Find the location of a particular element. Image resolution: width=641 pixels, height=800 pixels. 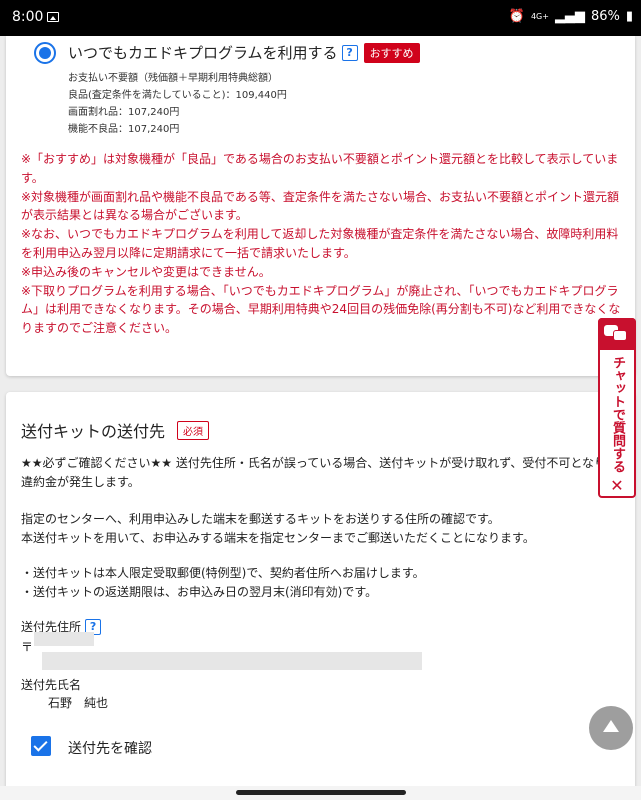

redacted-zip is located at coordinates (64, 639).